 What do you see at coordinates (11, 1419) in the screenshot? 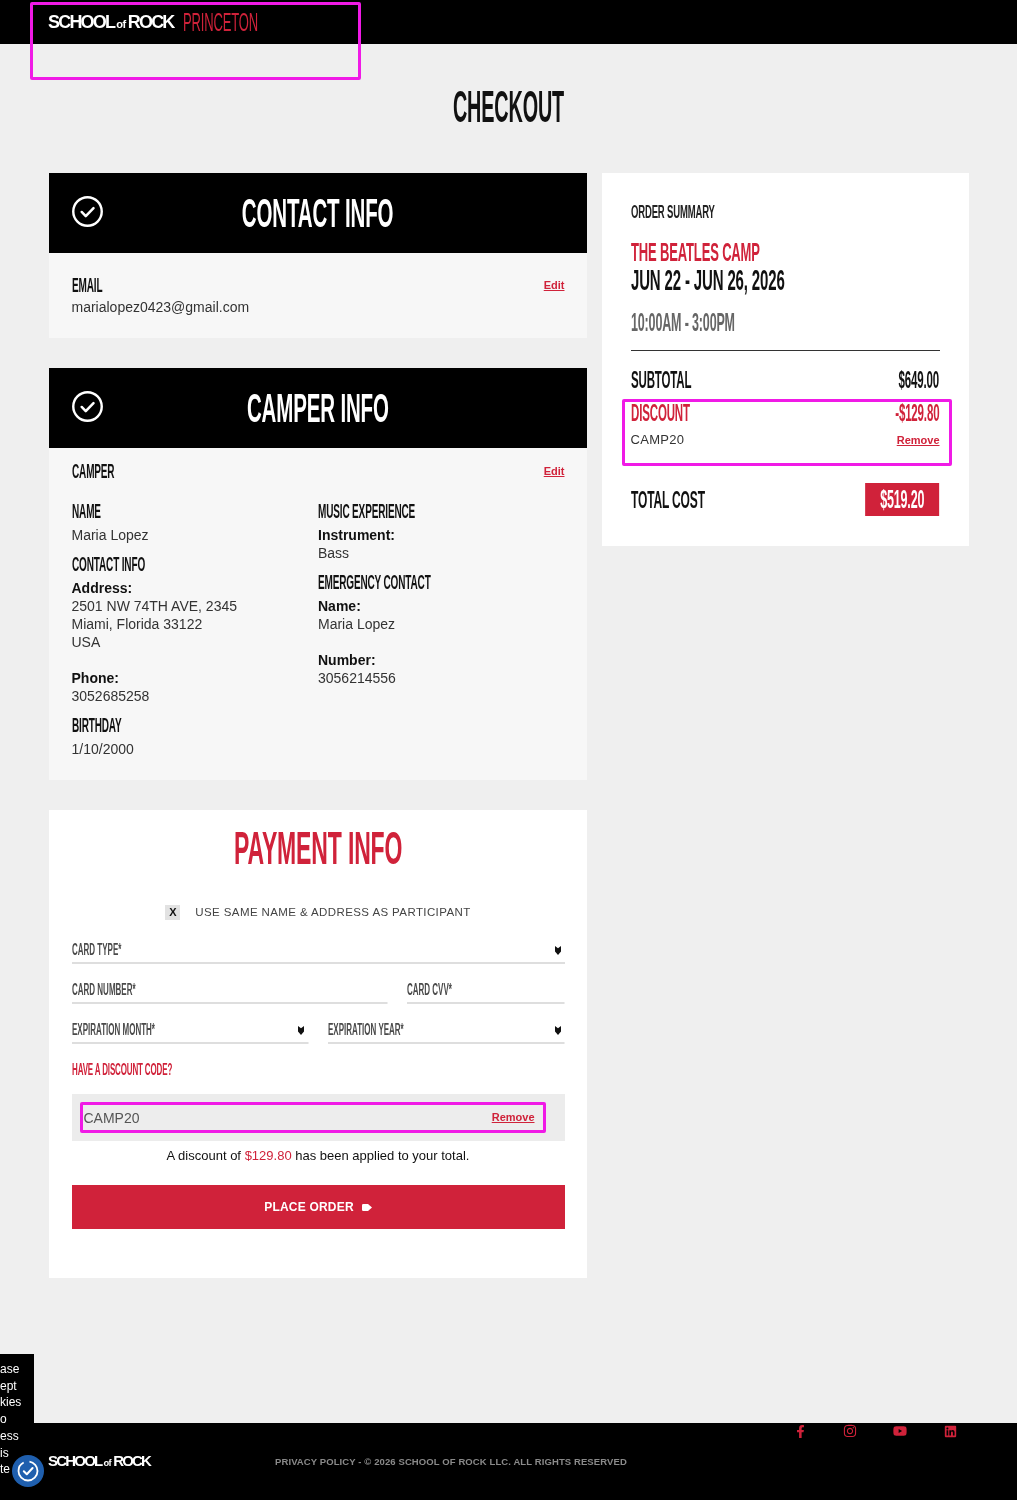
I see `cookie-notice-text: ase ept kies o ess is te` at bounding box center [11, 1419].